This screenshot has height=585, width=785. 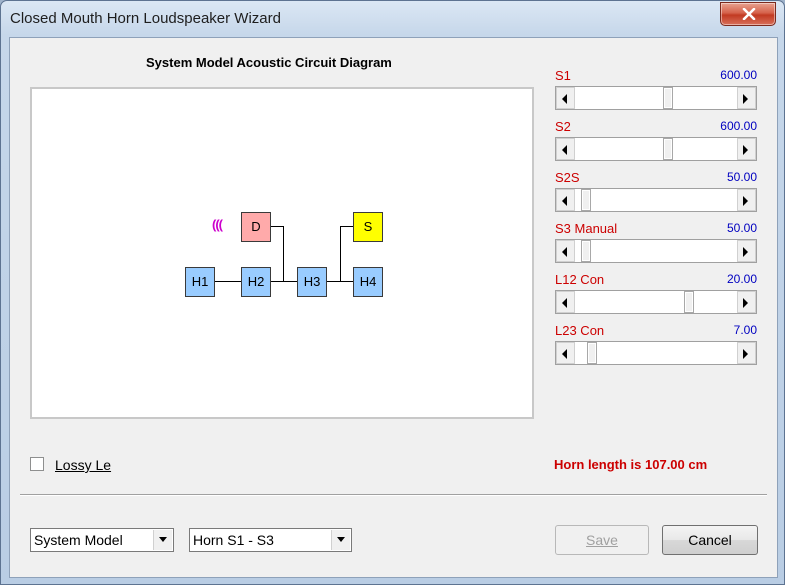 I want to click on param-label: S2S, so click(x=567, y=177).